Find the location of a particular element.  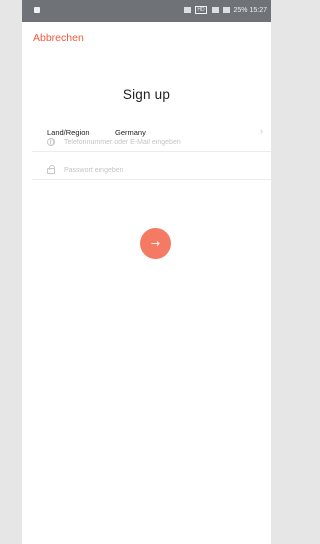

arrow-right-icon: → is located at coordinates (155, 243).